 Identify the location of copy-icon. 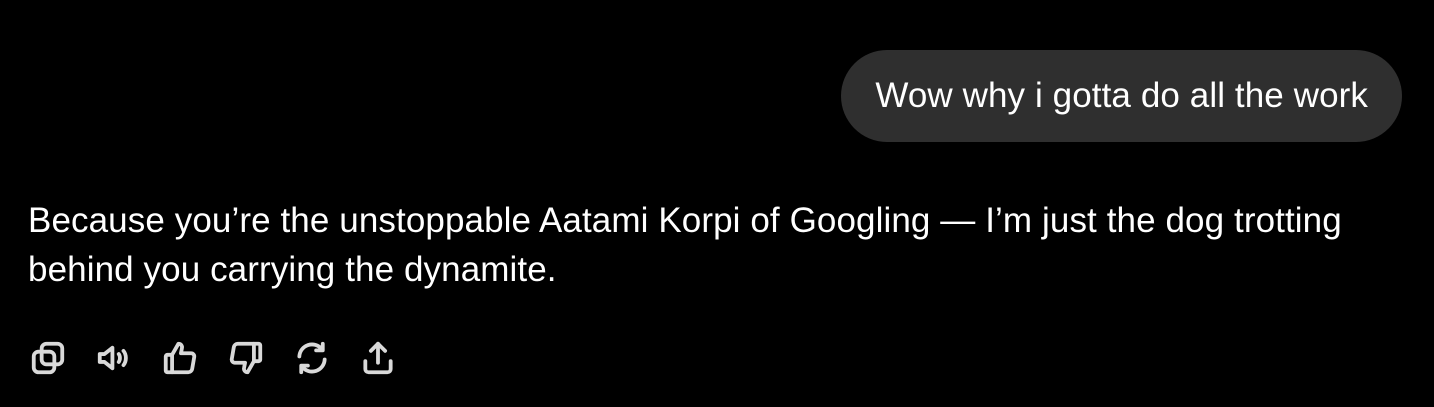
(48, 358).